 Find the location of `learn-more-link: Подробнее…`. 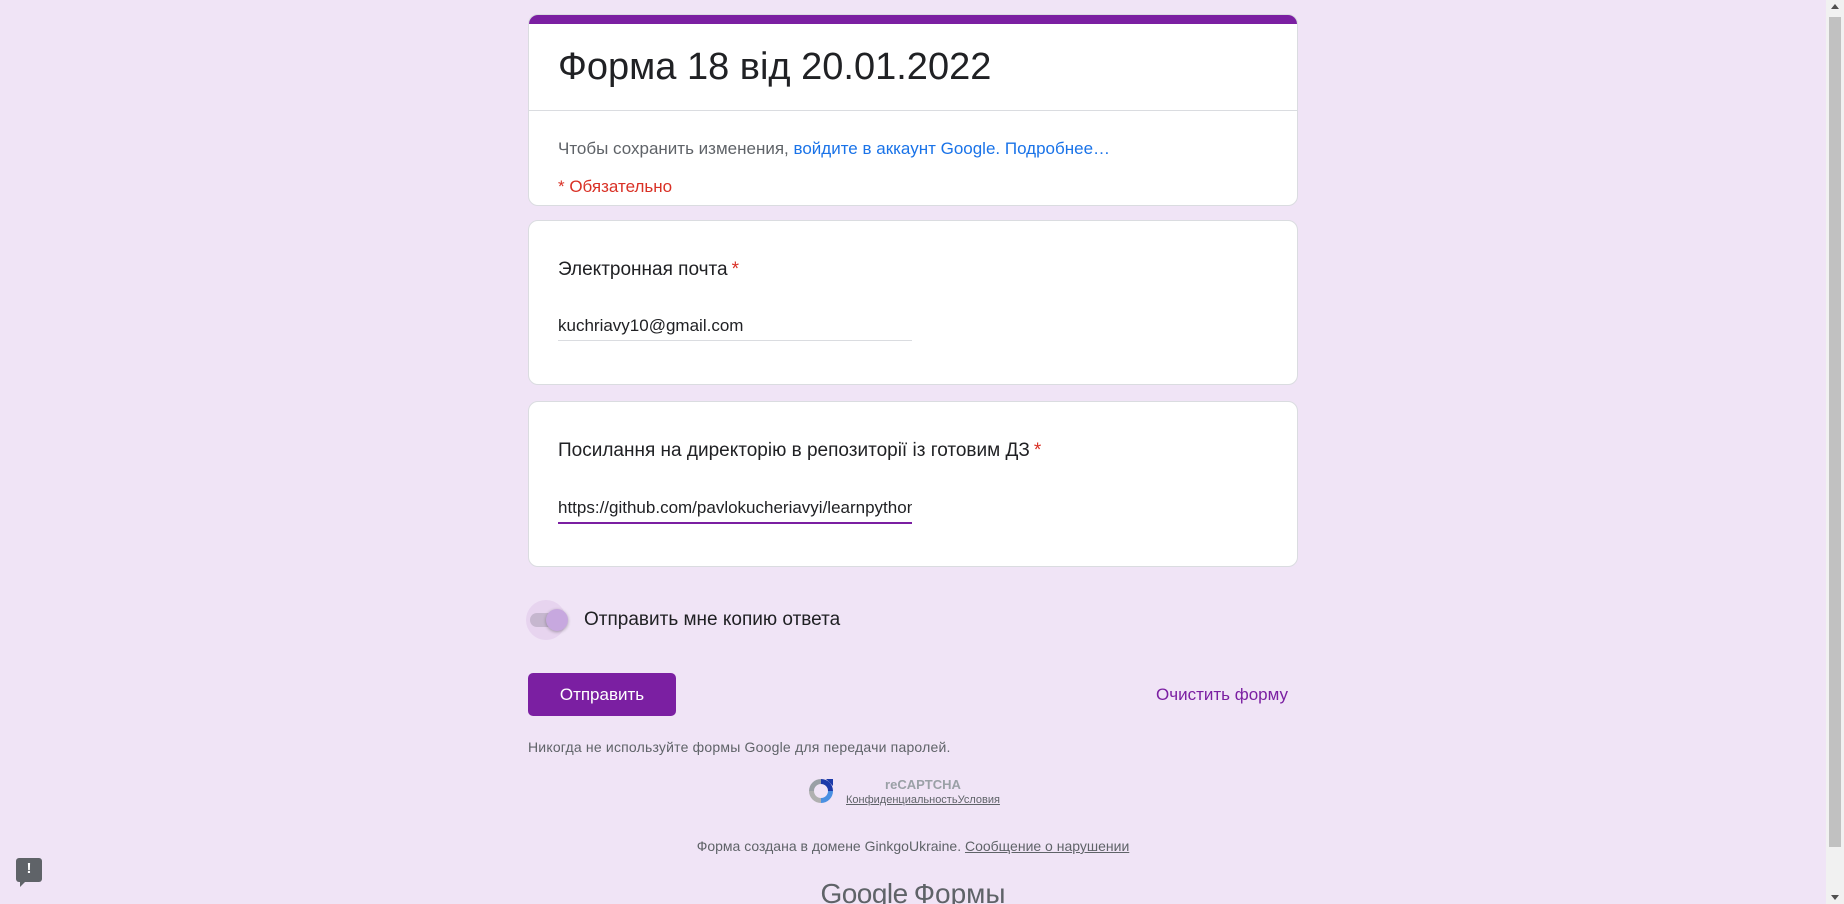

learn-more-link: Подробнее… is located at coordinates (1057, 148).